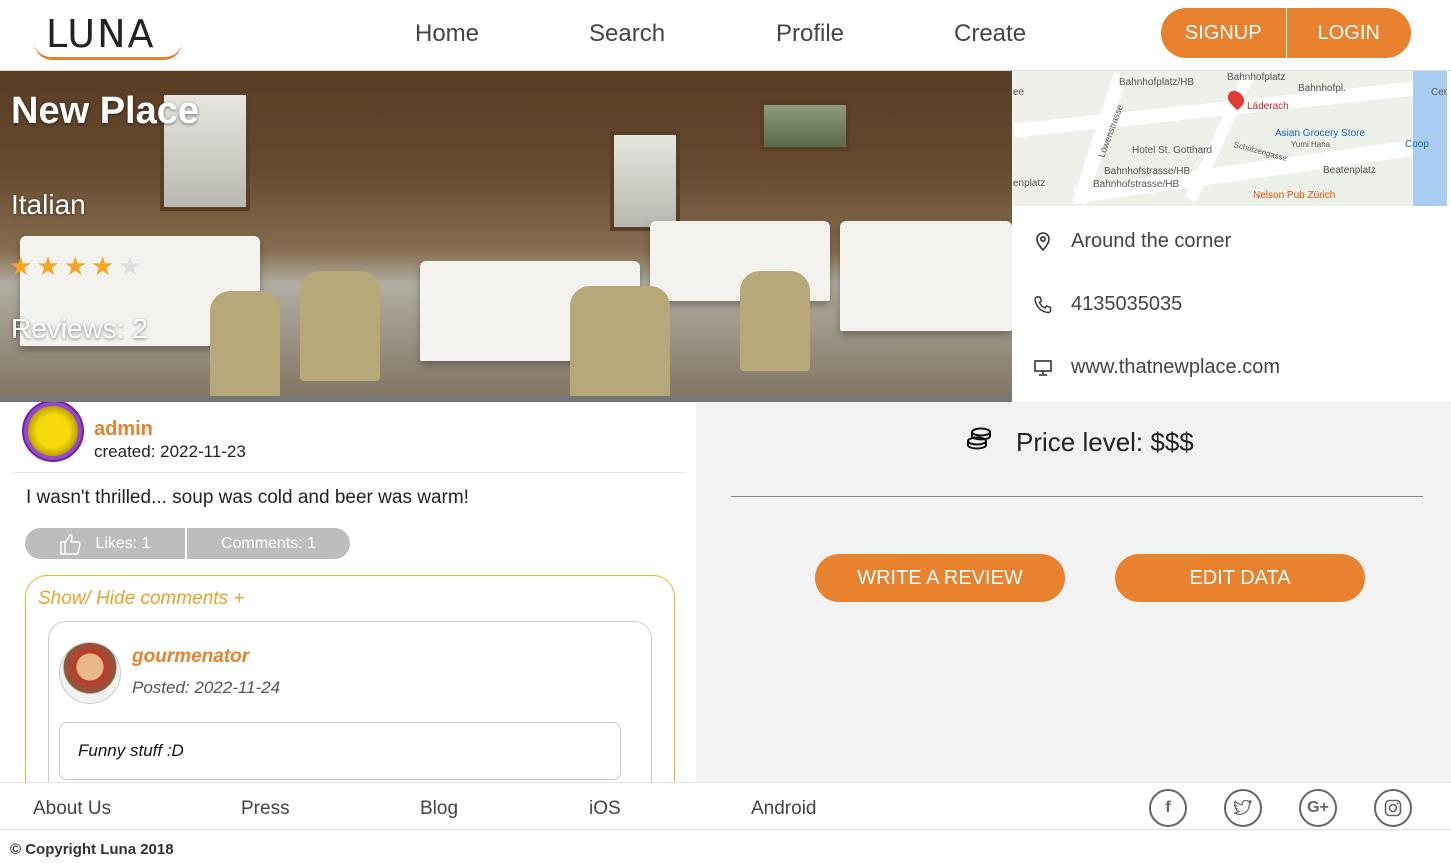 This screenshot has width=1451, height=863. I want to click on map-label: ee, so click(1019, 92).